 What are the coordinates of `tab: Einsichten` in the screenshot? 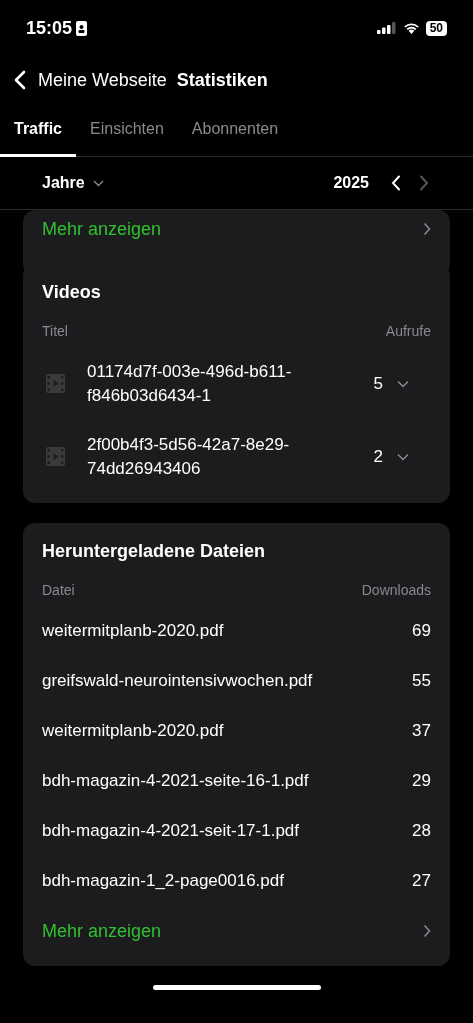 It's located at (127, 130).